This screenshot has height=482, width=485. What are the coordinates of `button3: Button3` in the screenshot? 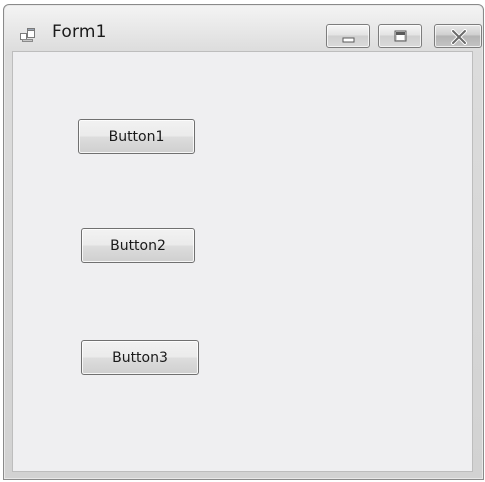 It's located at (140, 357).